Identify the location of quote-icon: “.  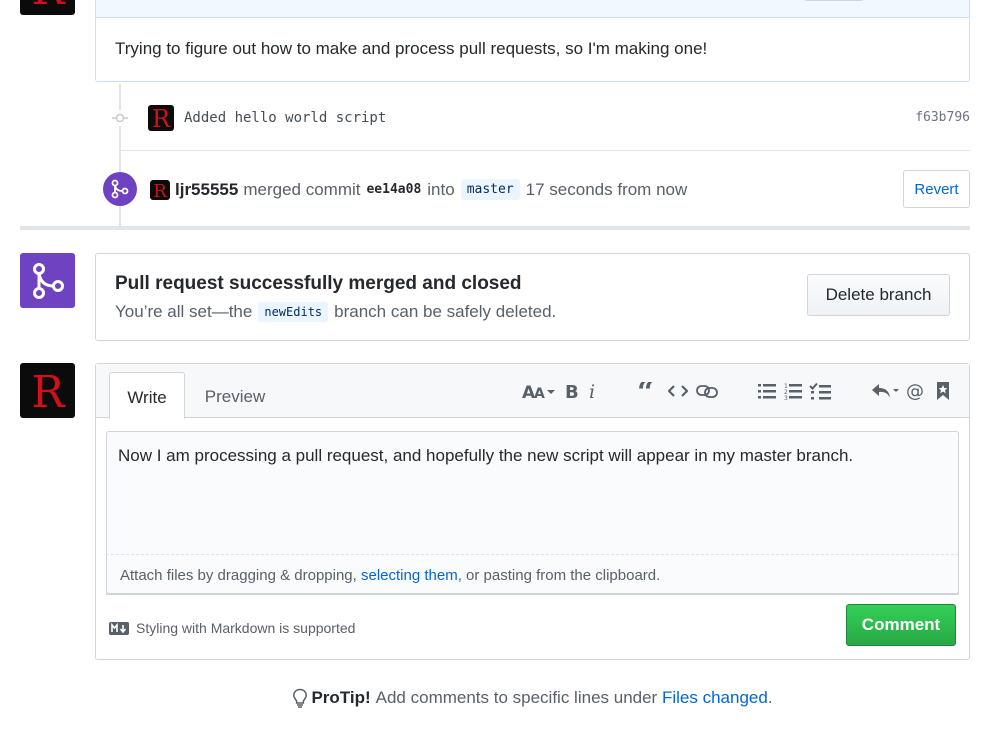
(647, 391).